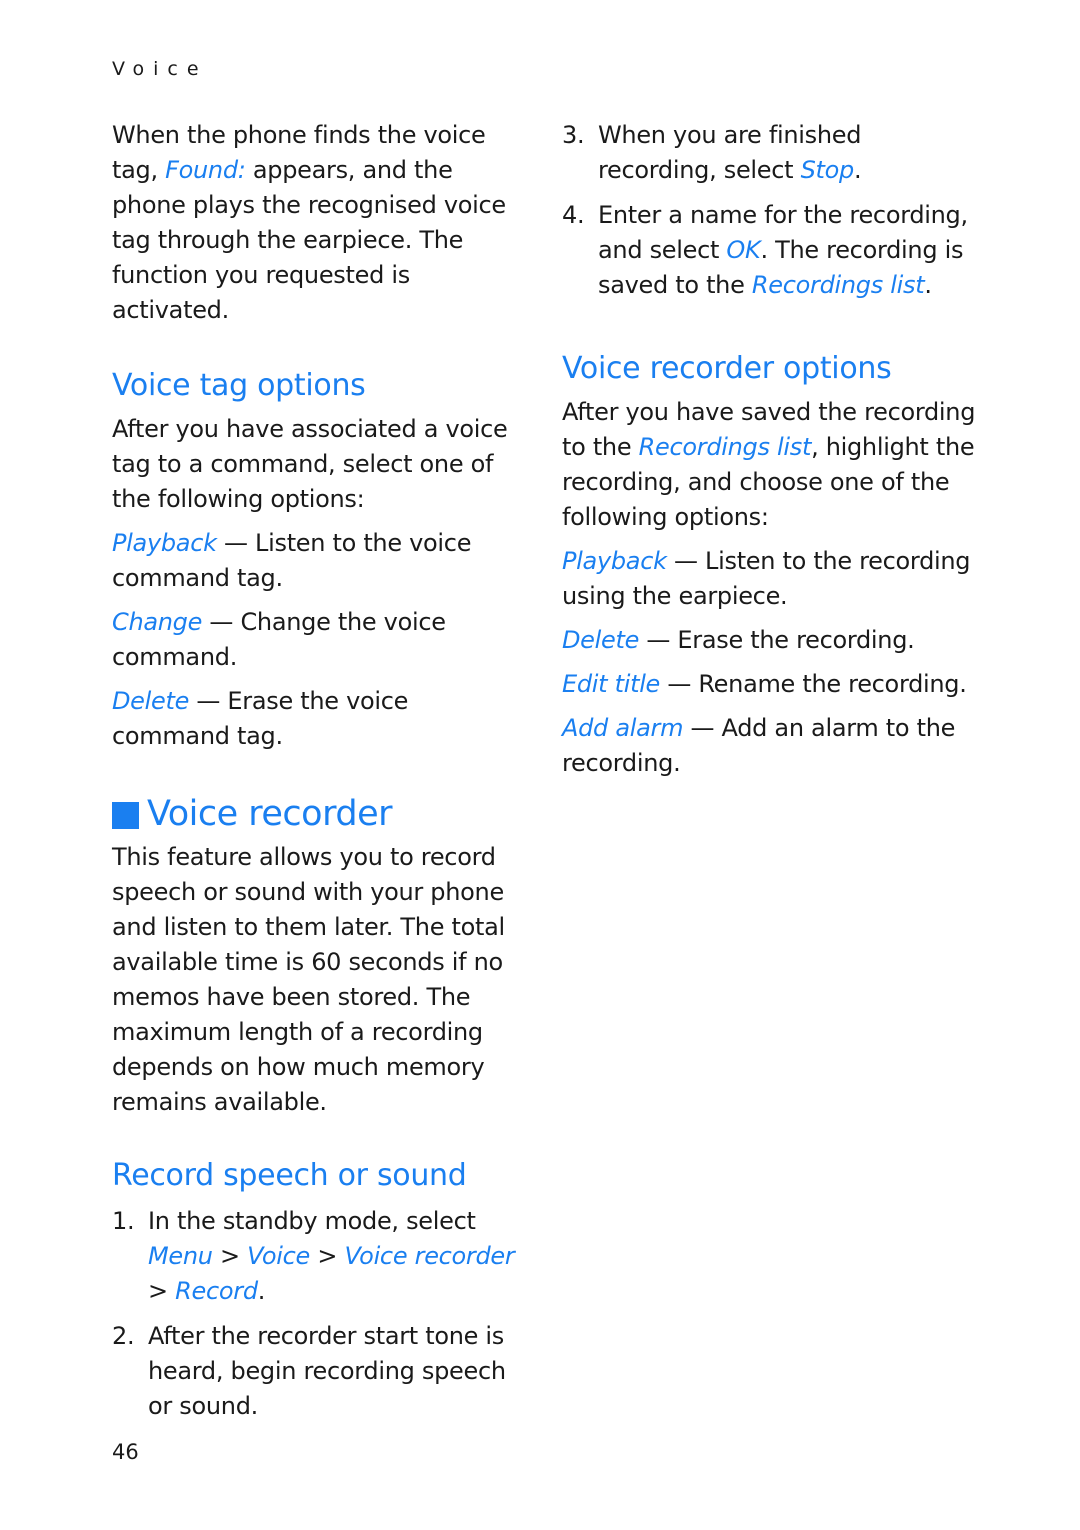 This screenshot has height=1530, width=1080. What do you see at coordinates (160, 69) in the screenshot?
I see `running-head: Voice` at bounding box center [160, 69].